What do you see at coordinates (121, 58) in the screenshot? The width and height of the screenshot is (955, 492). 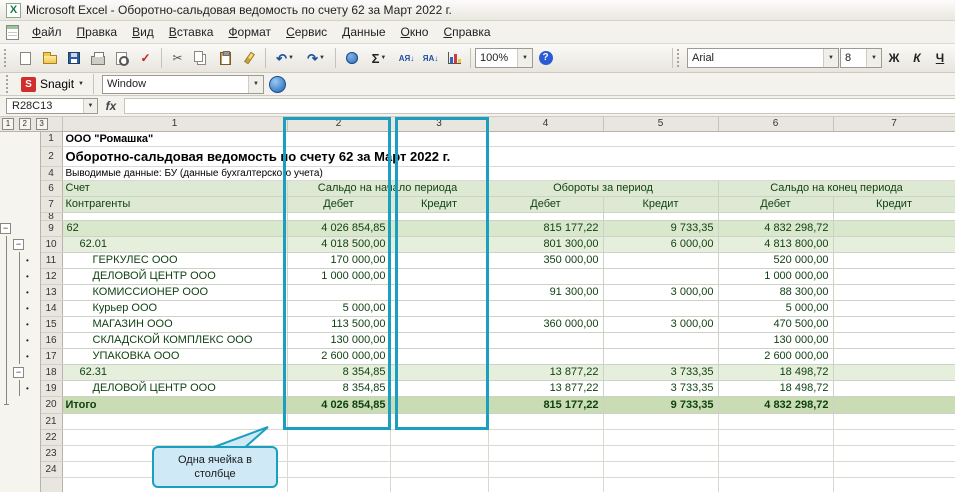 I see `print-preview-button` at bounding box center [121, 58].